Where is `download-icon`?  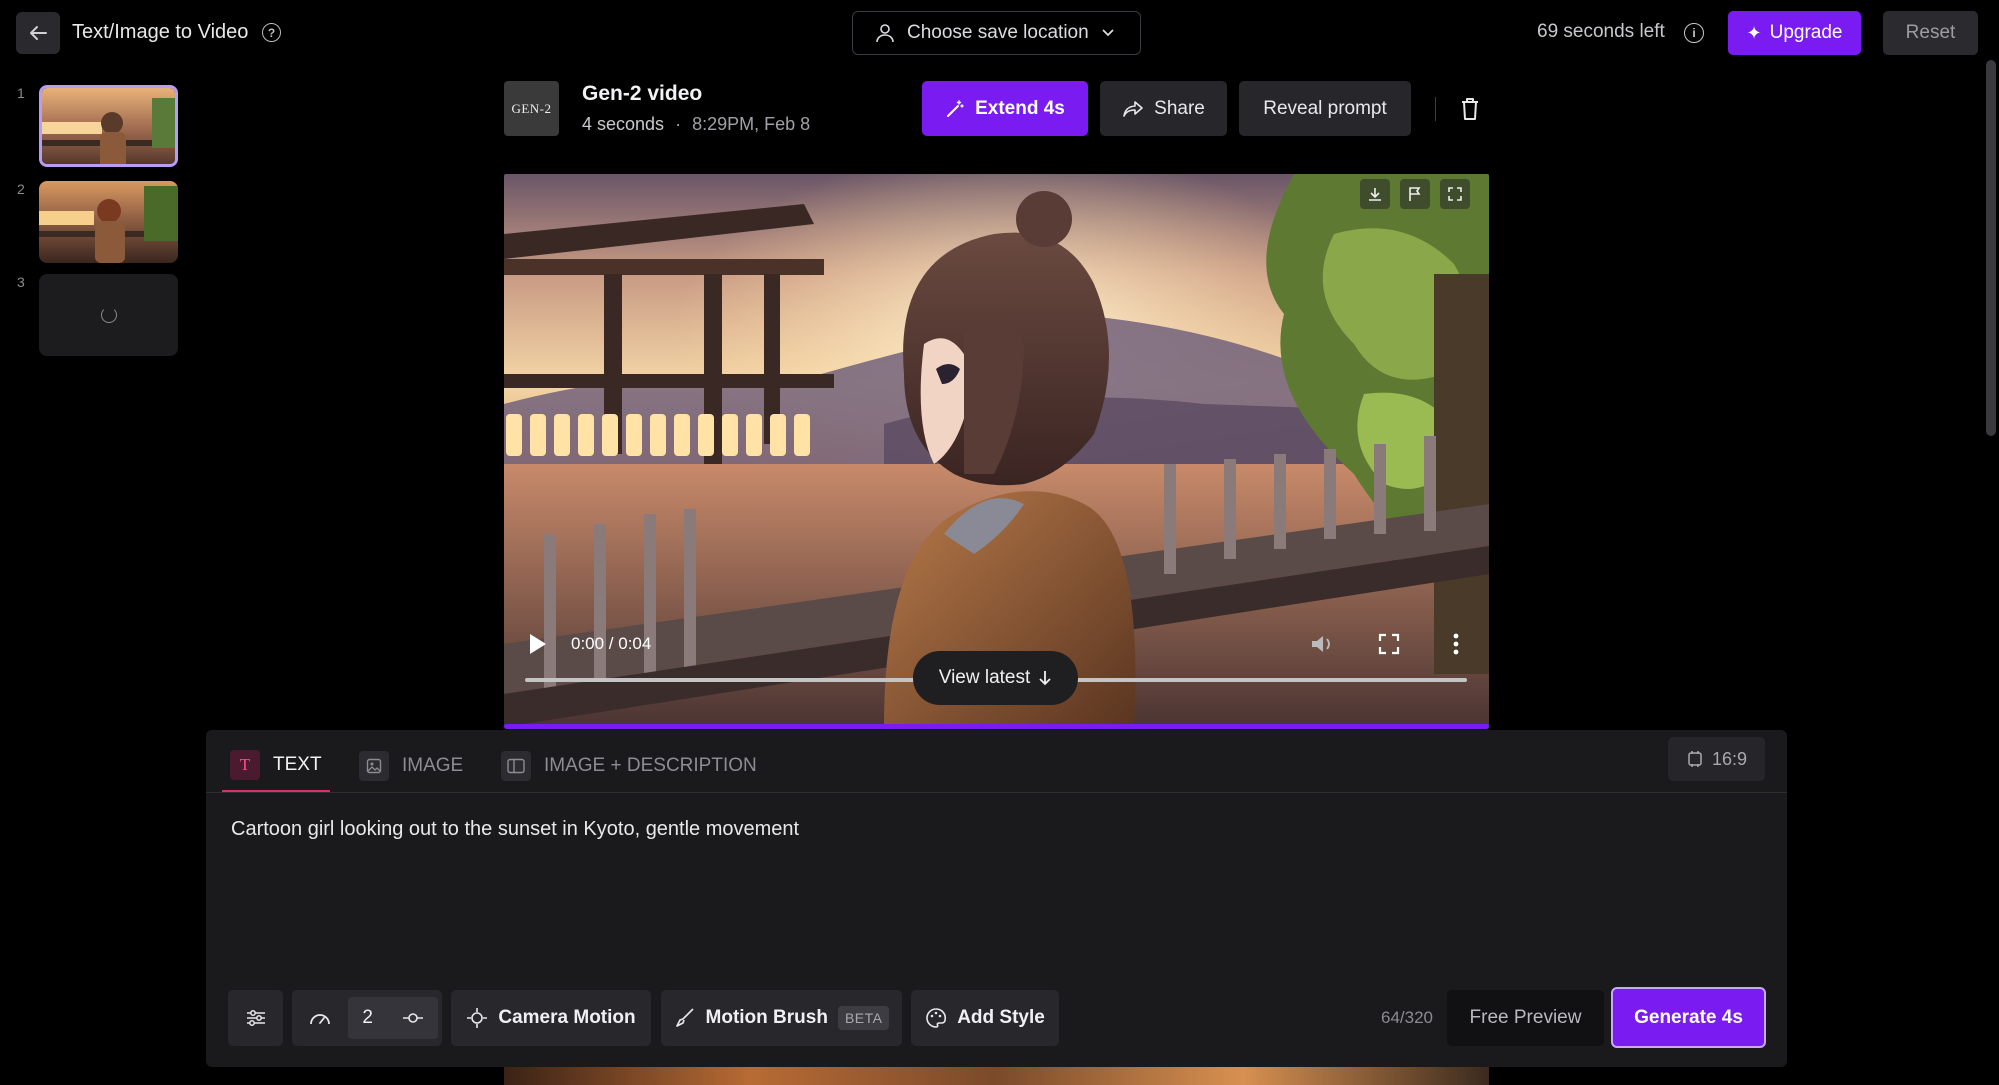 download-icon is located at coordinates (1375, 194).